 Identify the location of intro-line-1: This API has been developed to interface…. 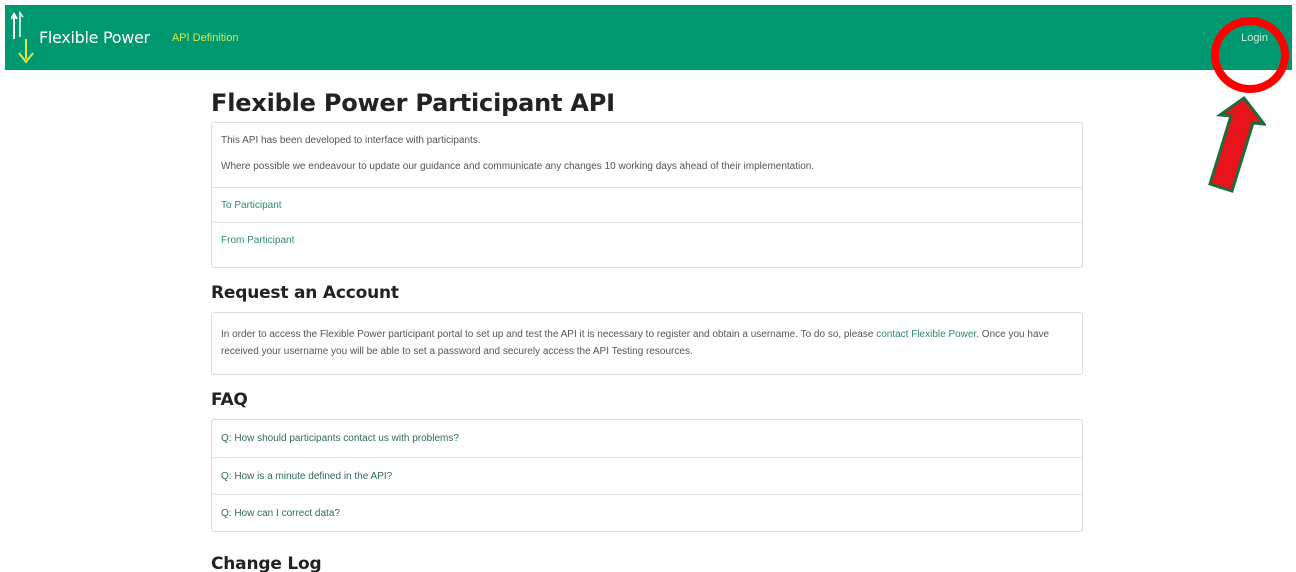
(351, 140).